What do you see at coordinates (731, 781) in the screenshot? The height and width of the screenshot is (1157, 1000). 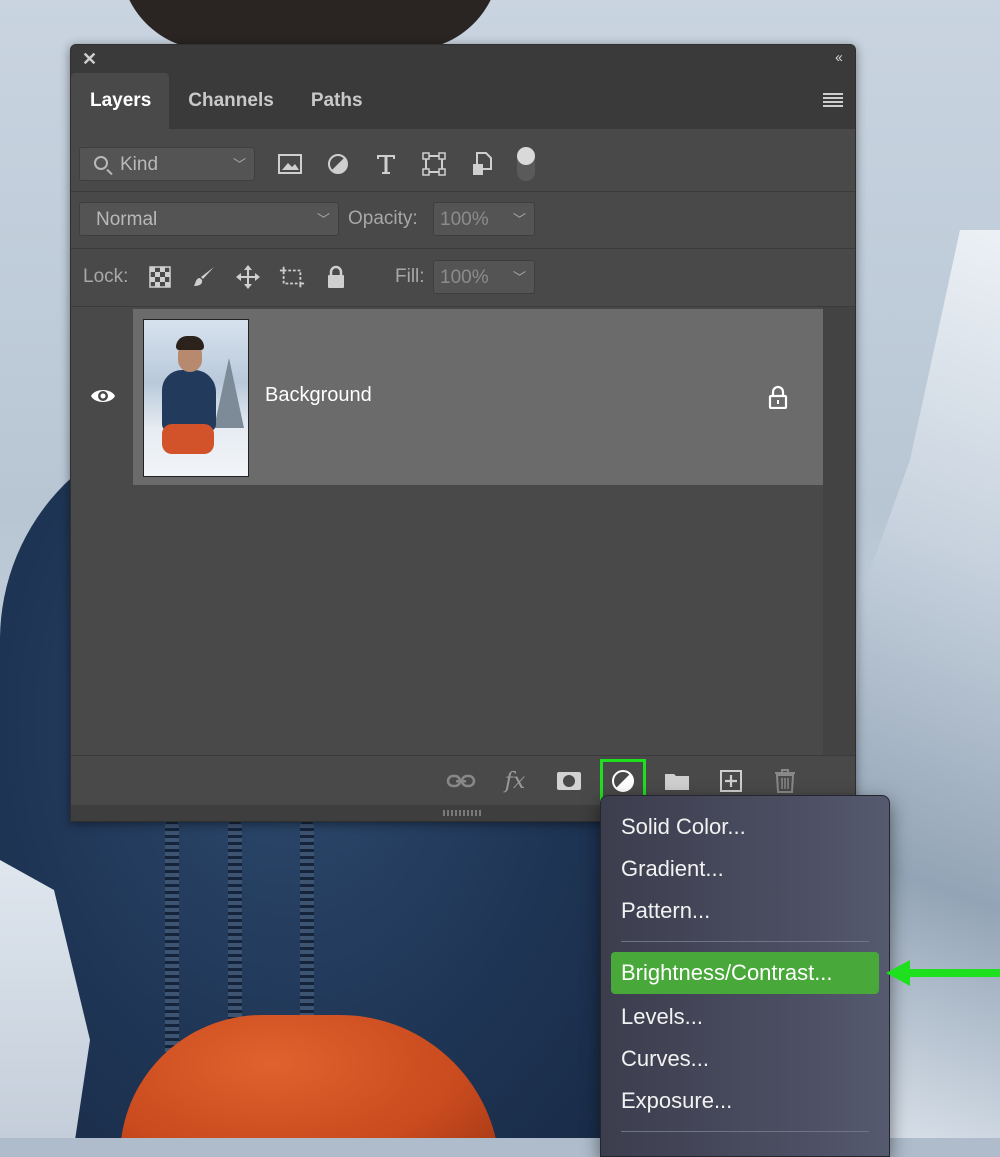 I see `new-layer-icon` at bounding box center [731, 781].